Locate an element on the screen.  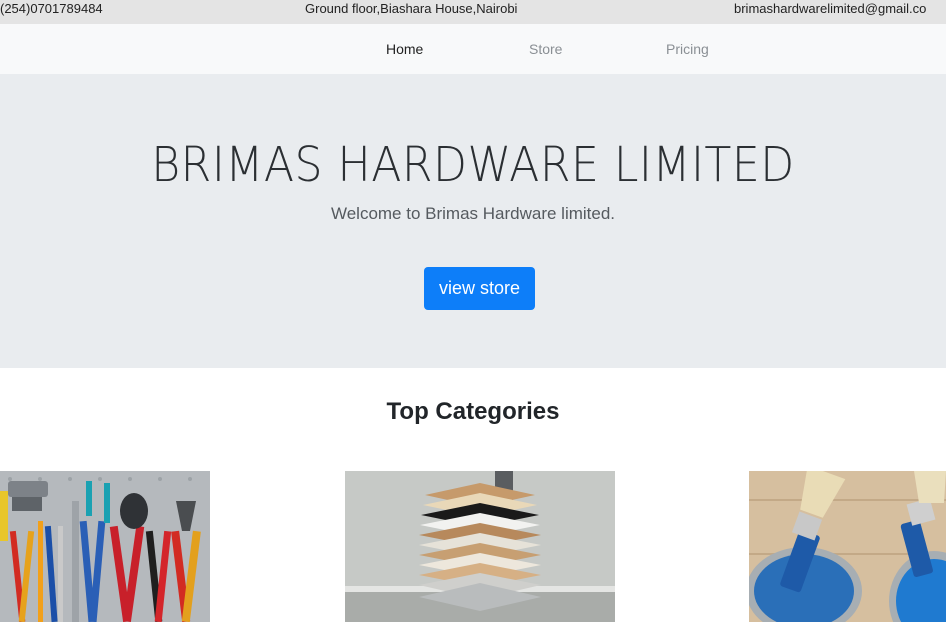
tiles-illustration is located at coordinates (480, 546).